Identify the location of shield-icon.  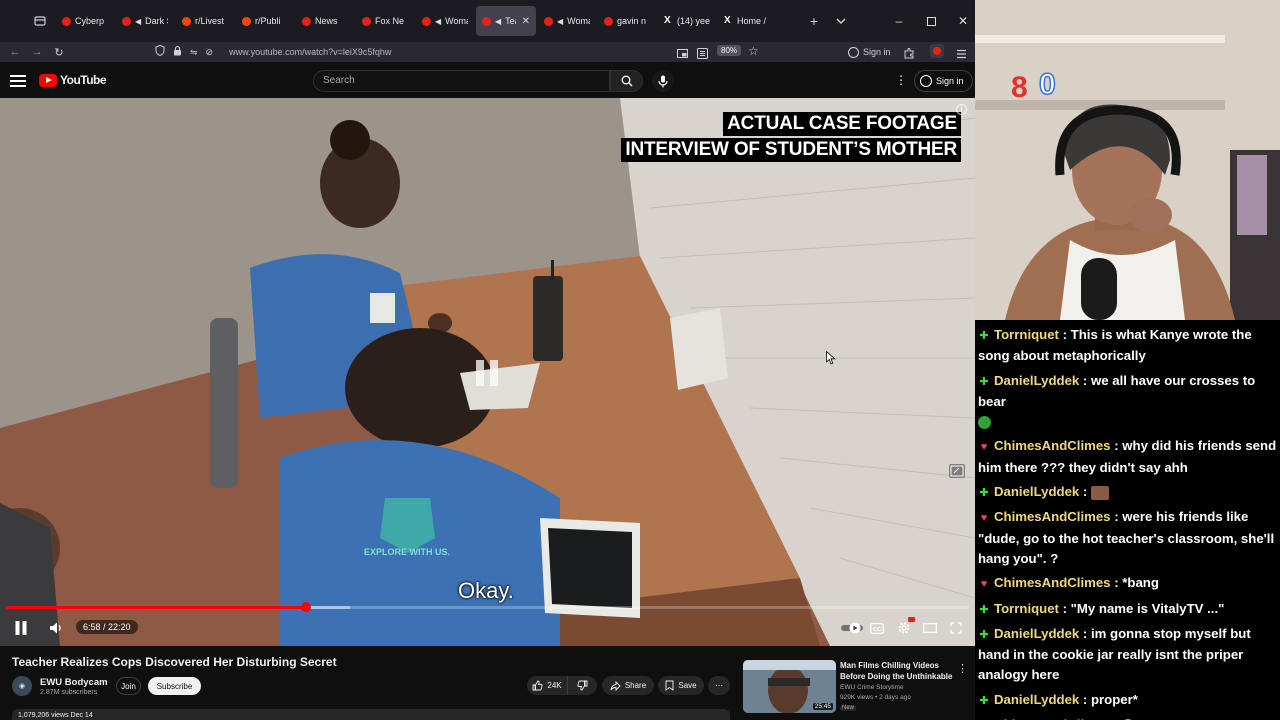
(160, 51).